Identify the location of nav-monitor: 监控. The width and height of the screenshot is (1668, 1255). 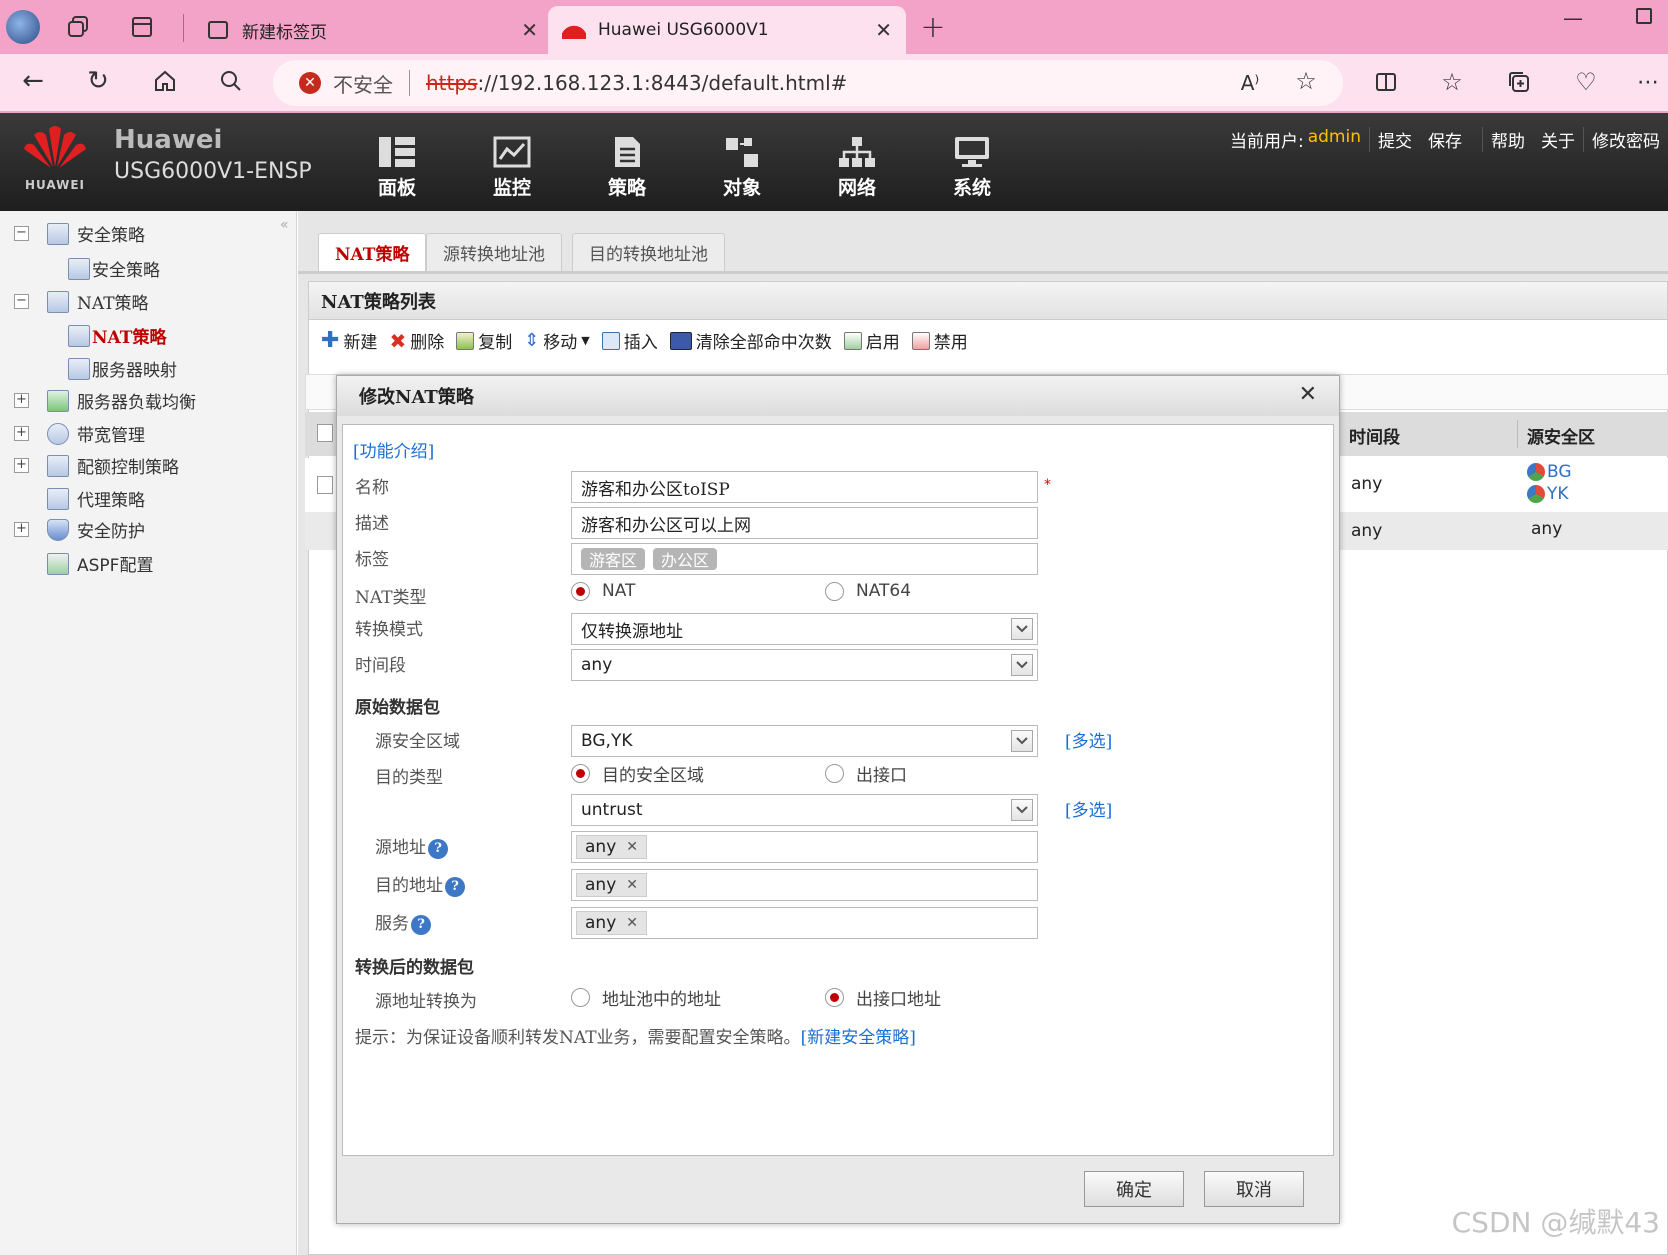
(512, 167).